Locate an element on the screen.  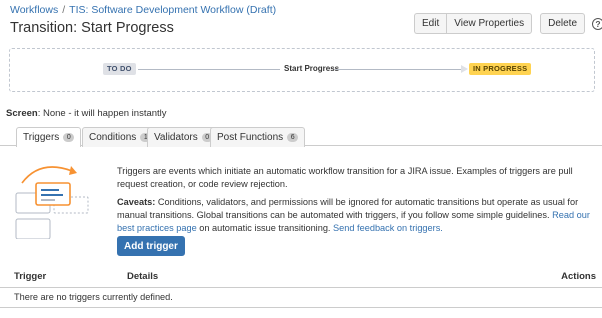
page-title: Transition: Start Progress is located at coordinates (92, 28).